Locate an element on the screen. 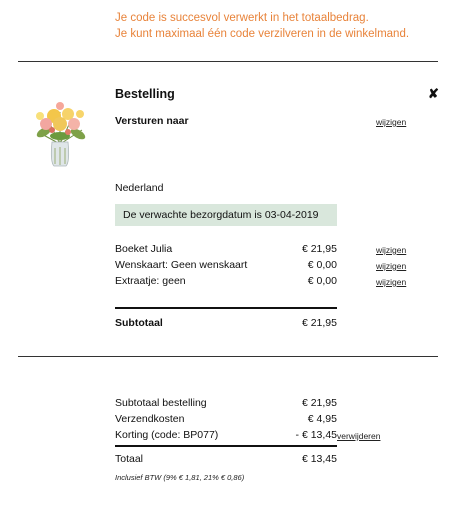 The image size is (475, 508). item-label: Boeket Julia is located at coordinates (144, 249).